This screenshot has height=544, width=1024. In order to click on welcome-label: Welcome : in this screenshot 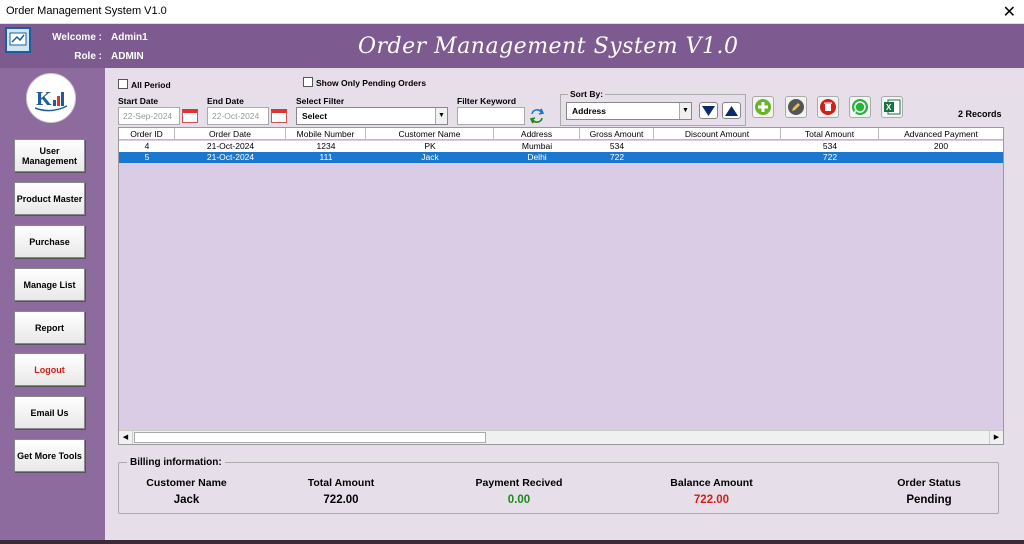, I will do `click(77, 37)`.